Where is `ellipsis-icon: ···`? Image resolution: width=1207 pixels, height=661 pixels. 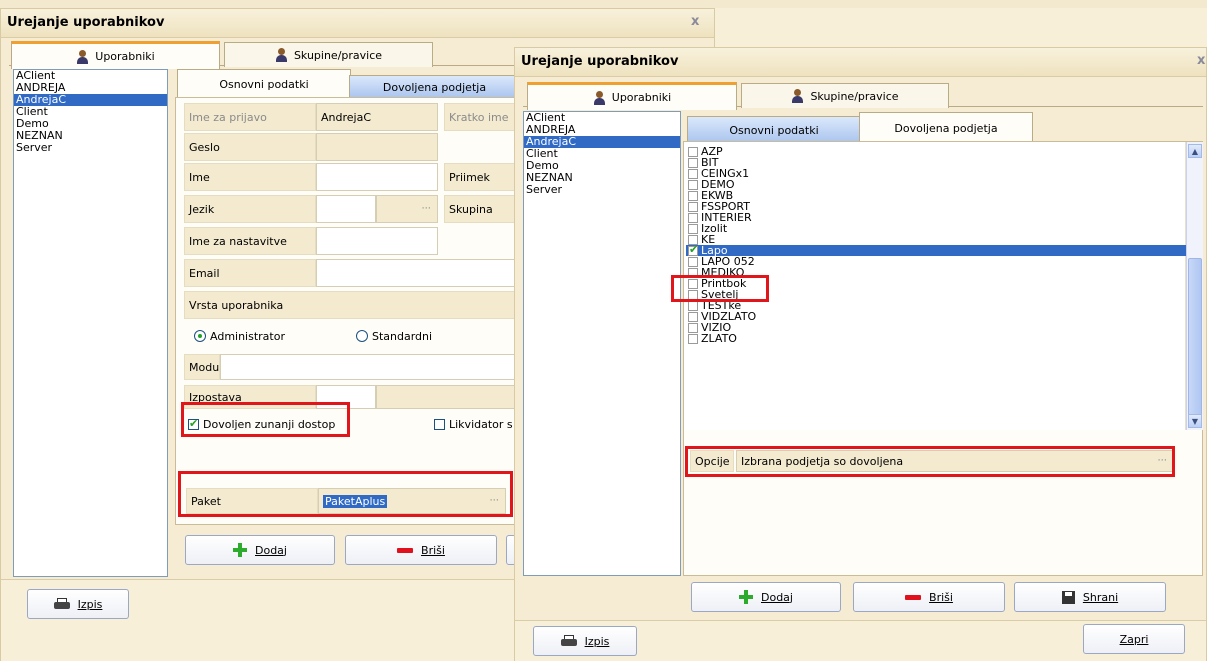
ellipsis-icon: ··· is located at coordinates (426, 209).